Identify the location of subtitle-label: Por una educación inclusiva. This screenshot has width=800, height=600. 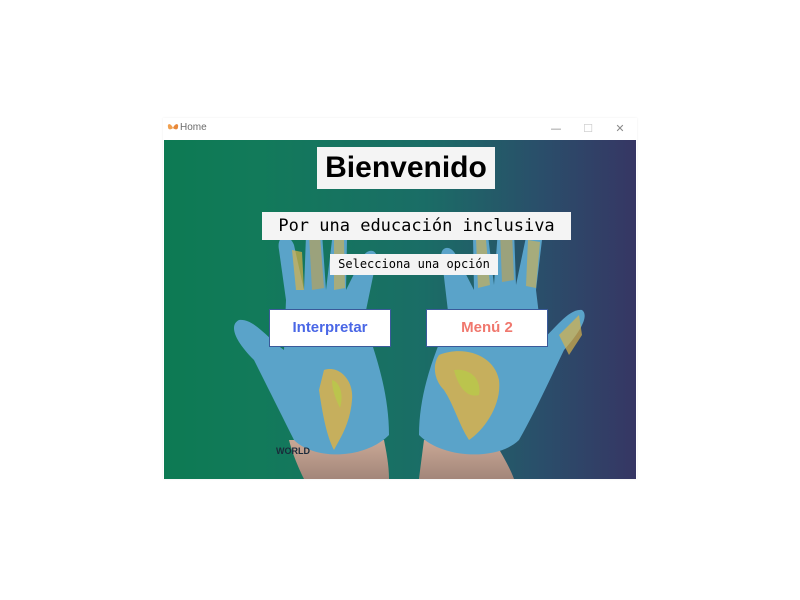
(416, 226).